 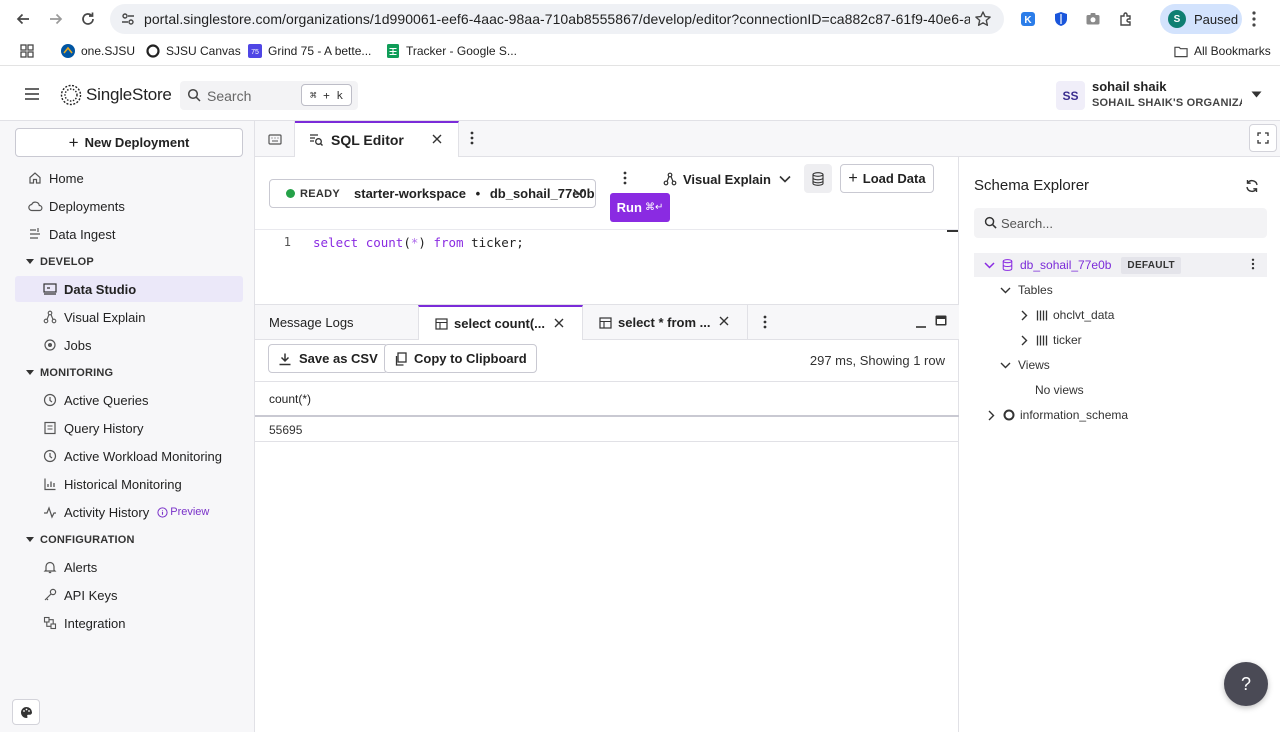 What do you see at coordinates (129, 234) in the screenshot?
I see `sidebar-item-data-ingest: Data Ingest` at bounding box center [129, 234].